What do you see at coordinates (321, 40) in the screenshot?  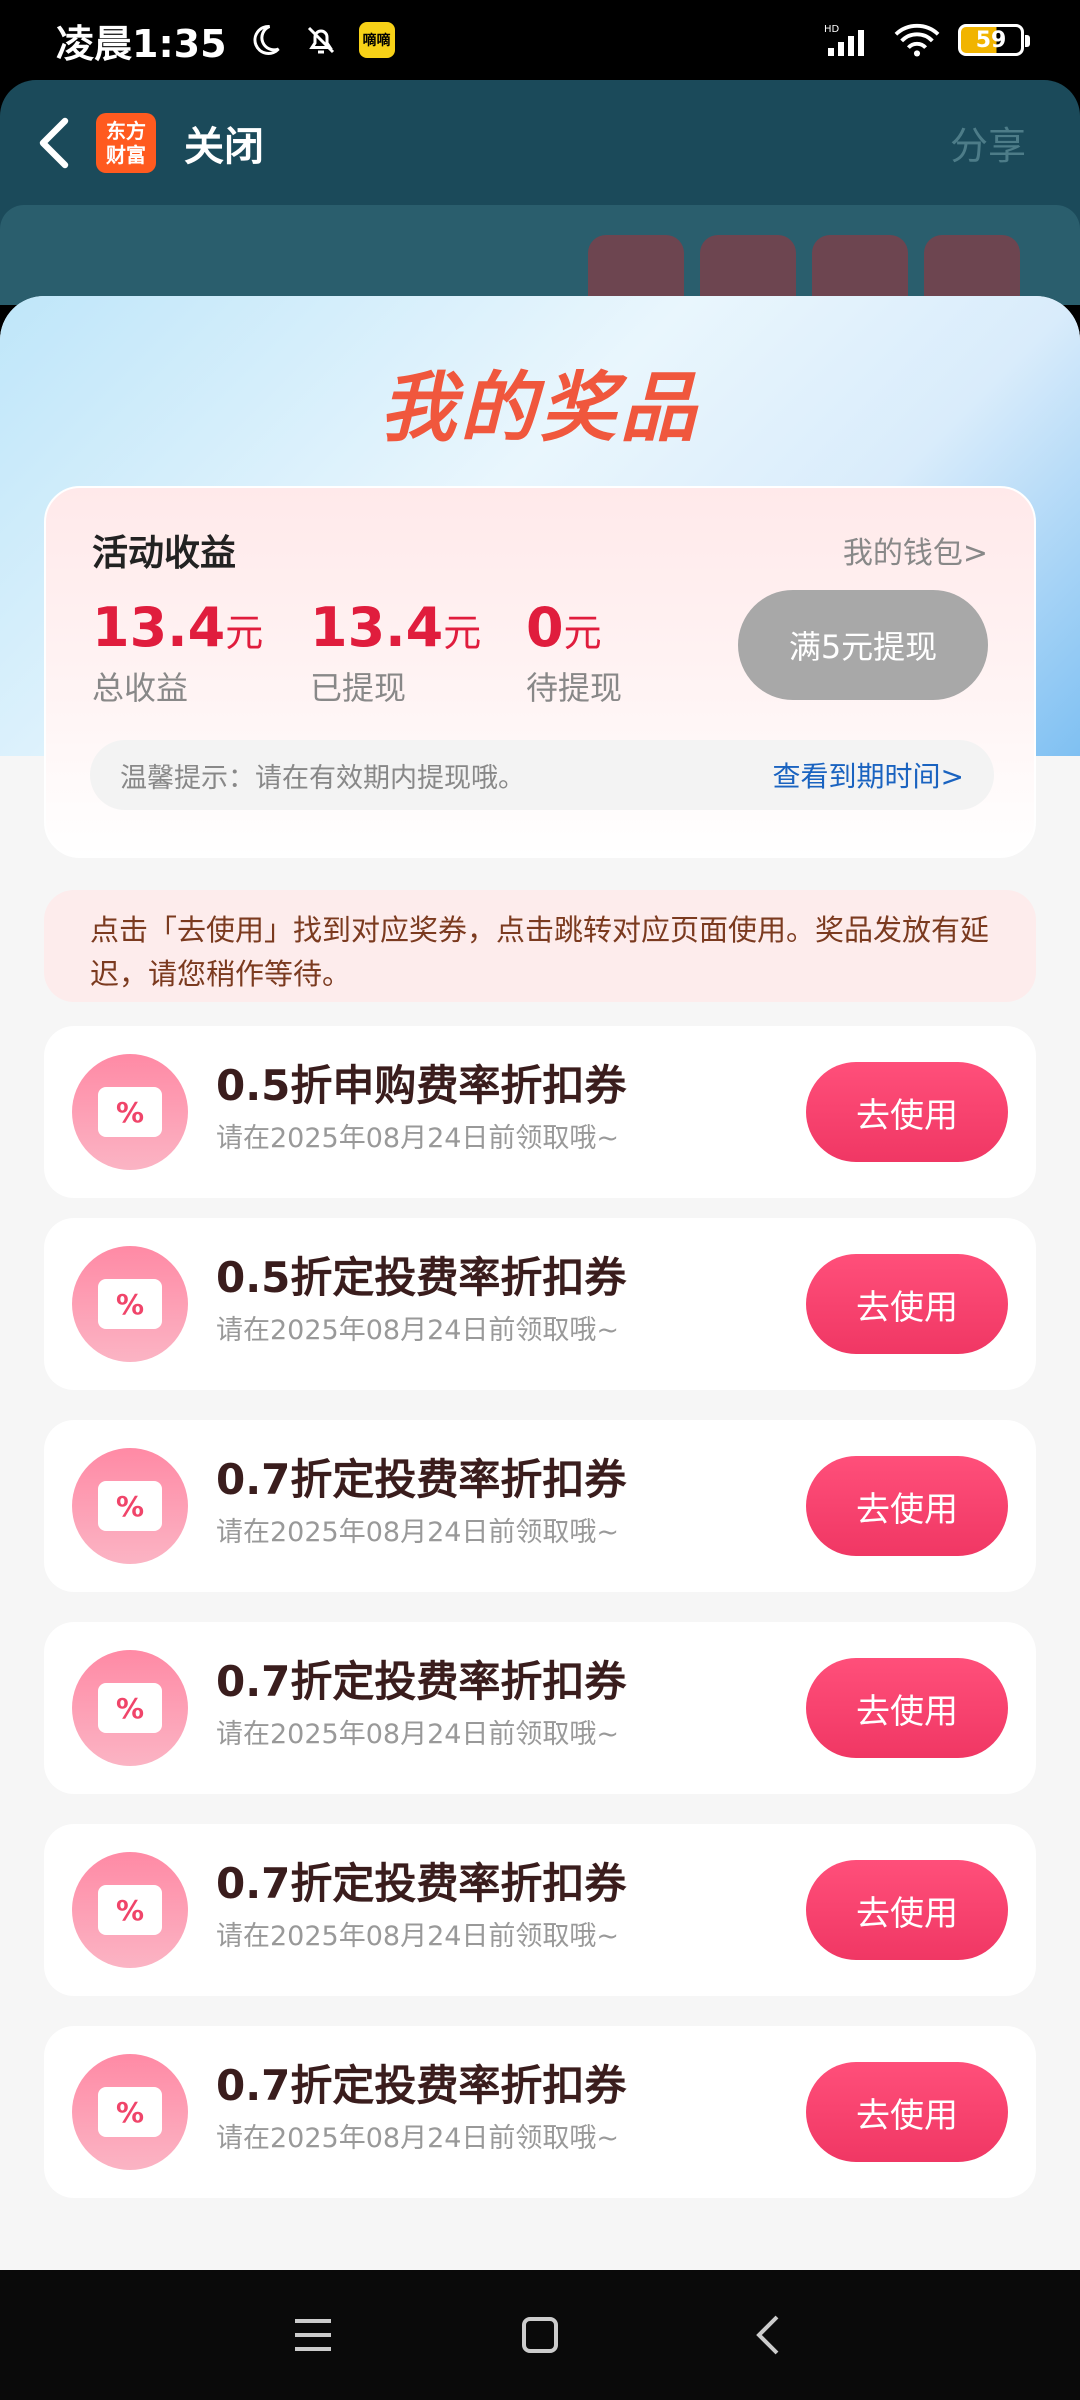 I see `bell-muted-icon` at bounding box center [321, 40].